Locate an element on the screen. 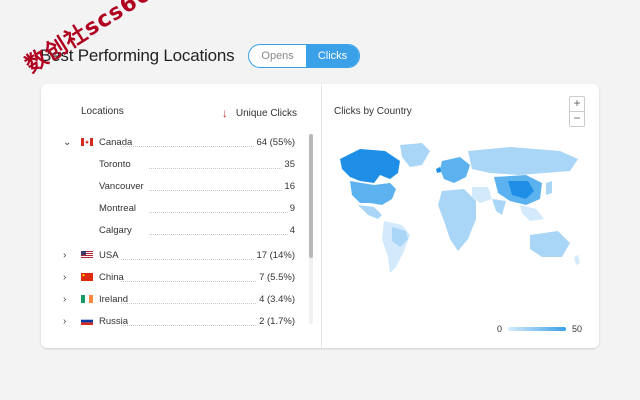 This screenshot has width=640, height=400. city-name: Calgary is located at coordinates (115, 230).